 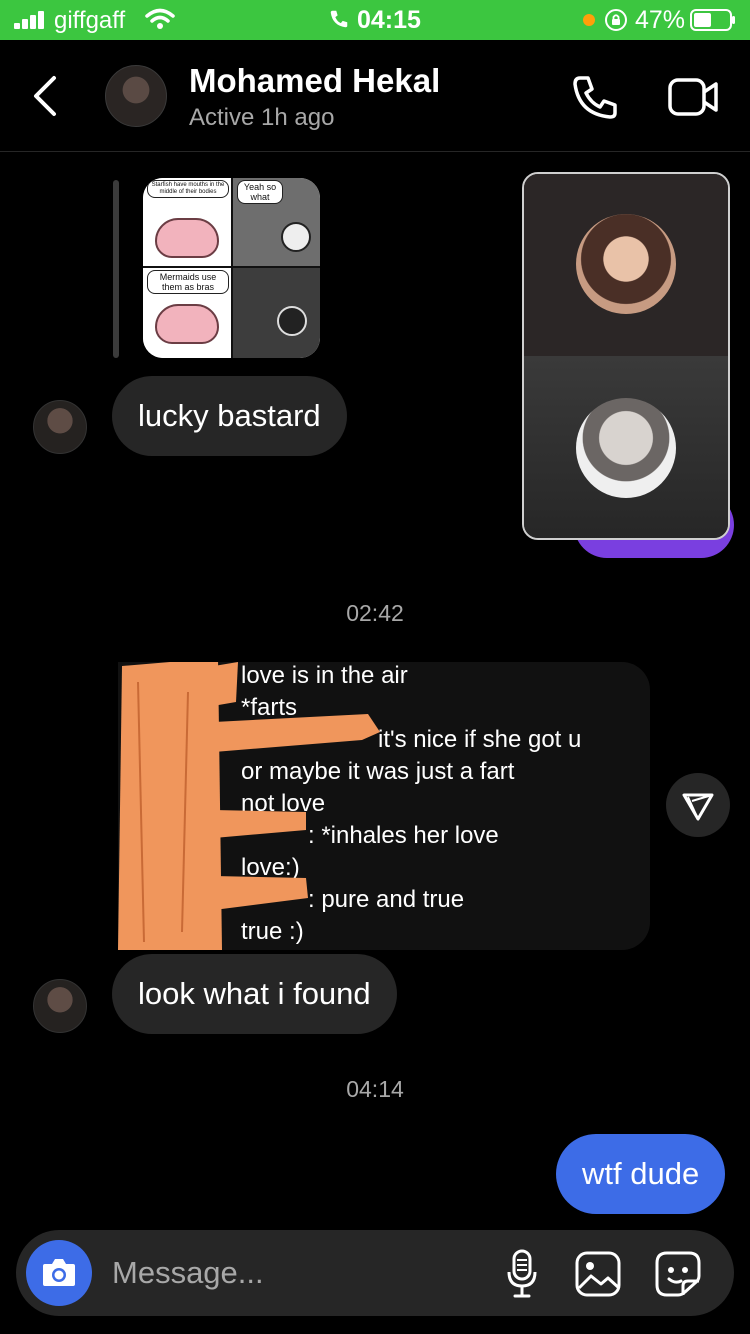 I want to click on back-chevron-icon, so click(x=46, y=96).